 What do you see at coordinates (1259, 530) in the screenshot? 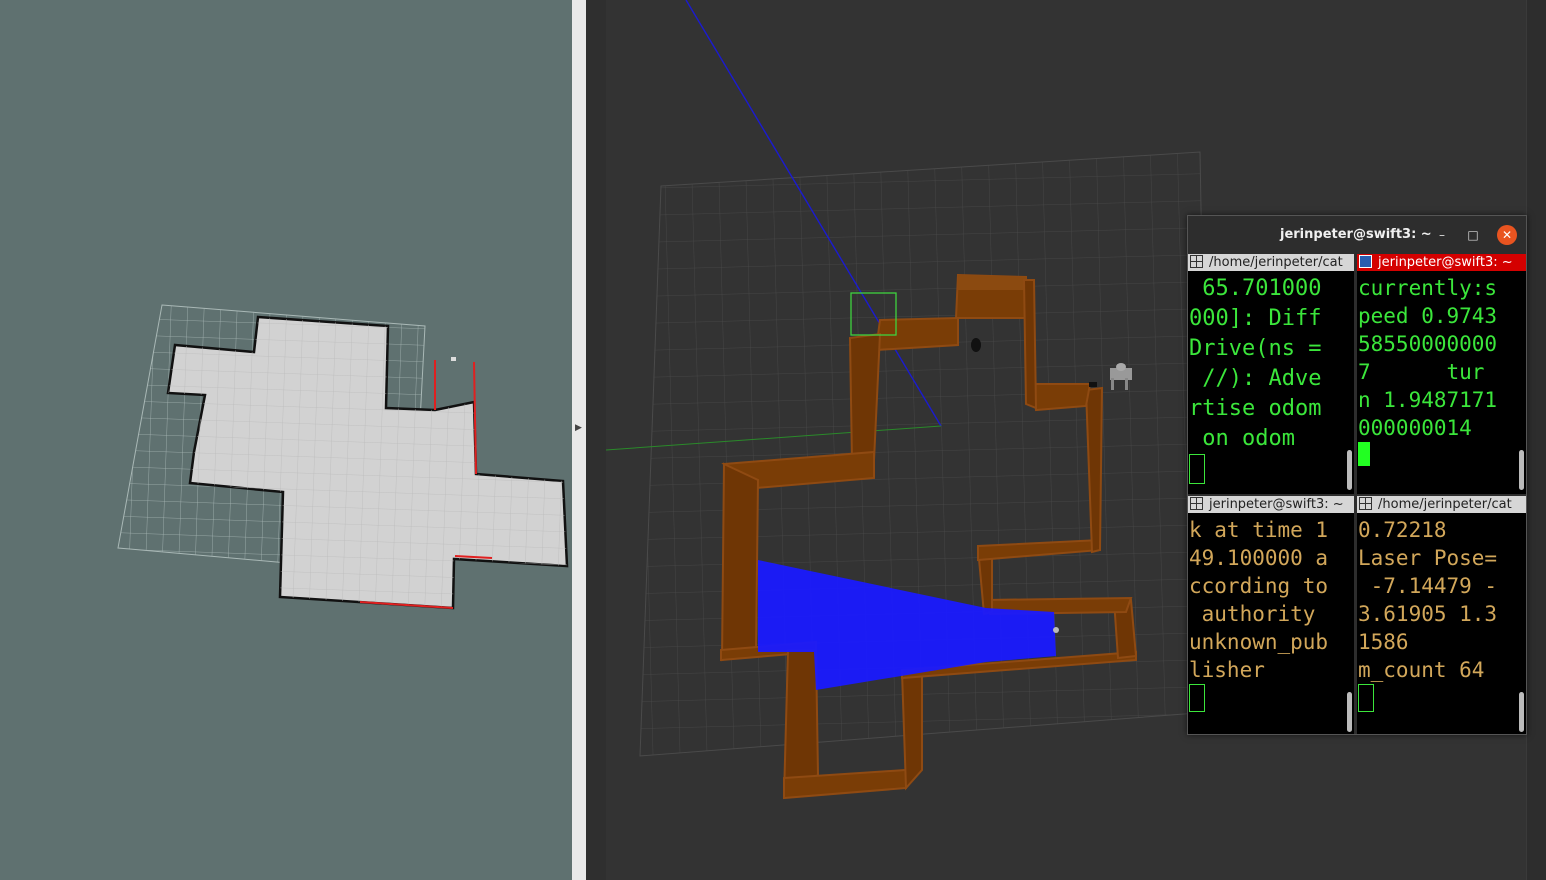
I see `output-line: k at time 1` at bounding box center [1259, 530].